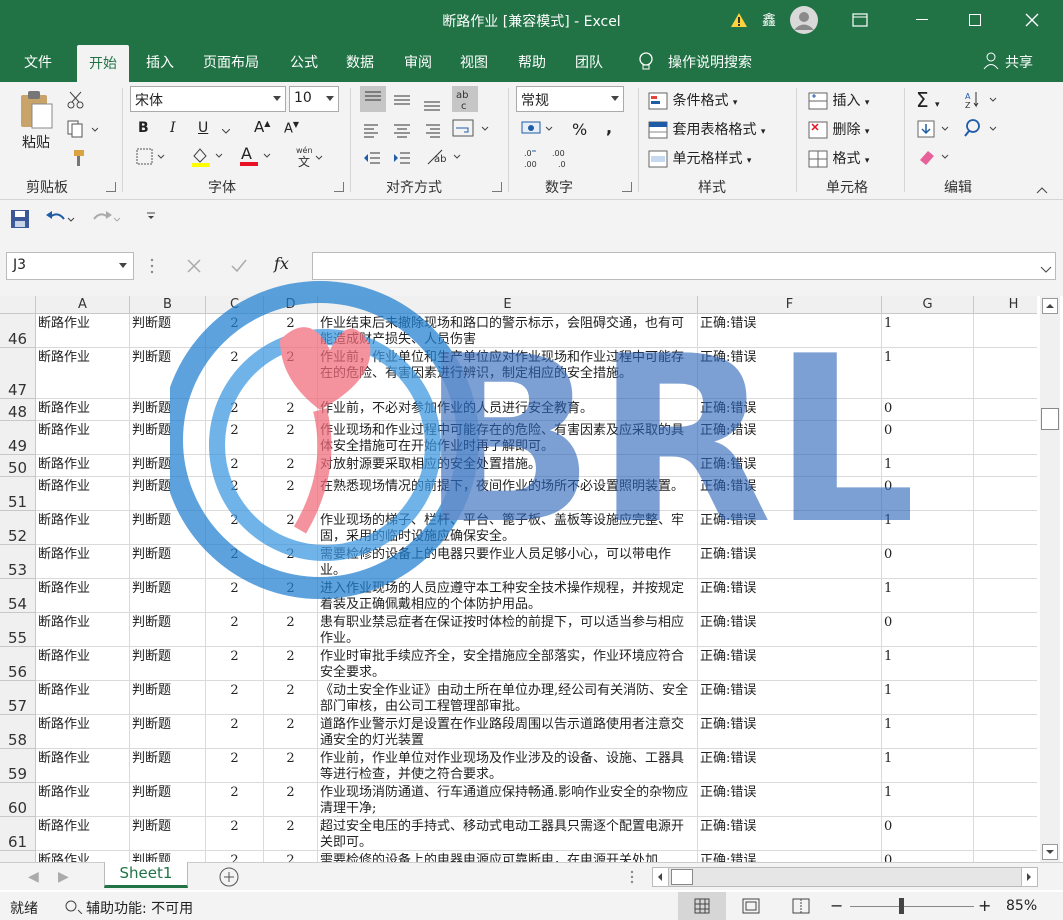  Describe the element at coordinates (838, 158) in the screenshot. I see `format-cells-button: 格式 ▾` at that location.